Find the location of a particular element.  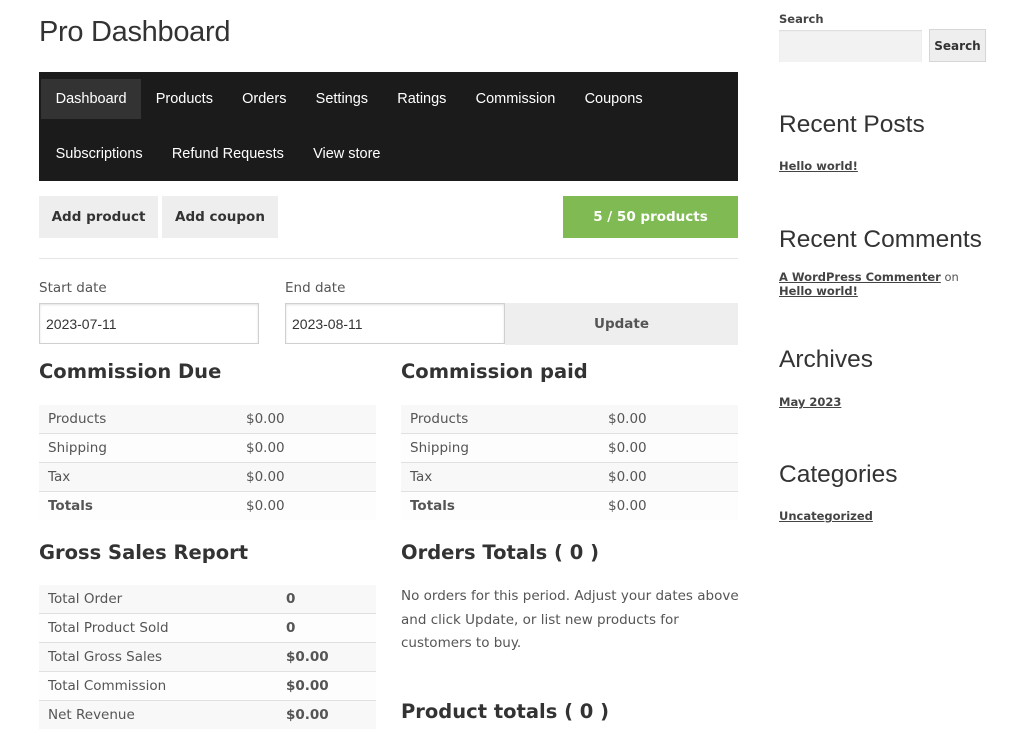

recent-posts-title: Recent Posts is located at coordinates (852, 124).